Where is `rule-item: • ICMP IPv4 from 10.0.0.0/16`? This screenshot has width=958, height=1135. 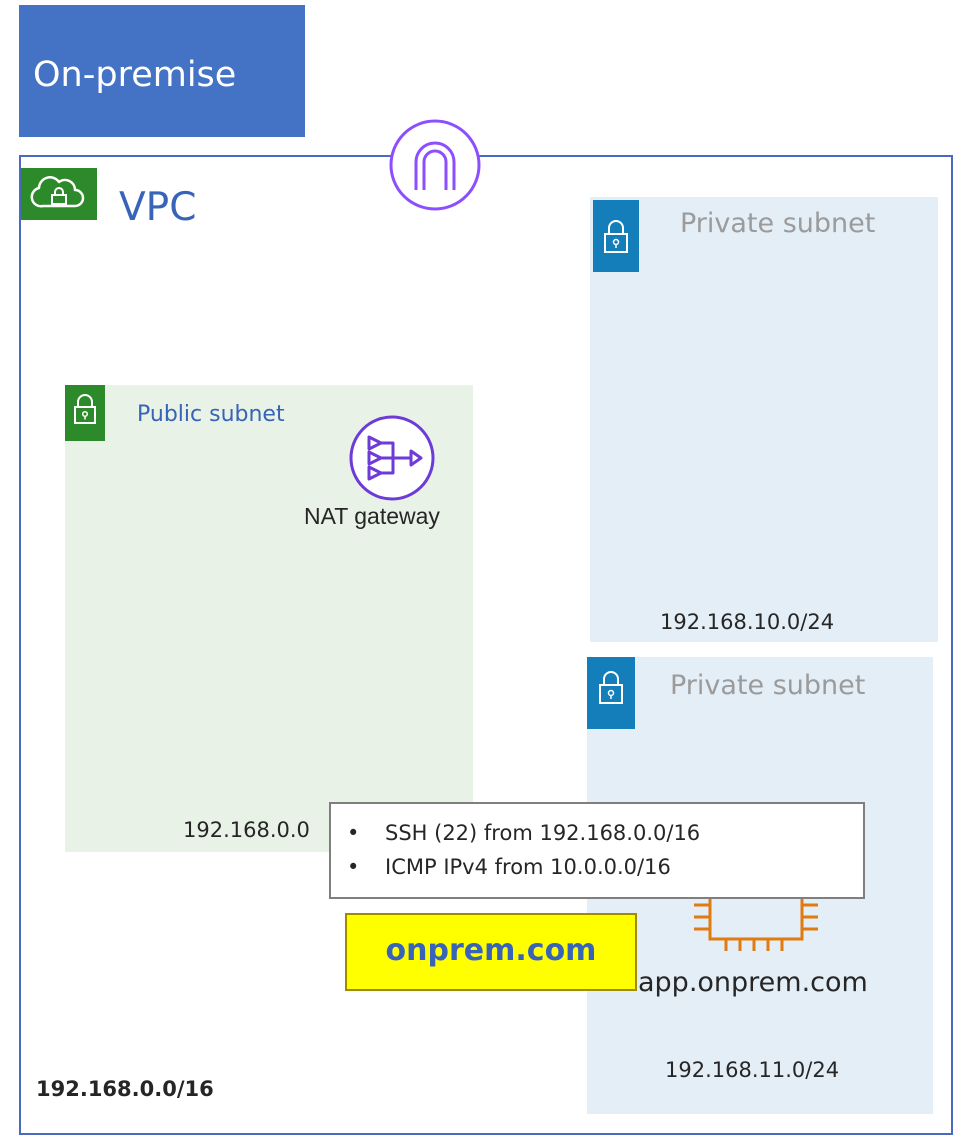
rule-item: • ICMP IPv4 from 10.0.0.0/16 is located at coordinates (509, 867).